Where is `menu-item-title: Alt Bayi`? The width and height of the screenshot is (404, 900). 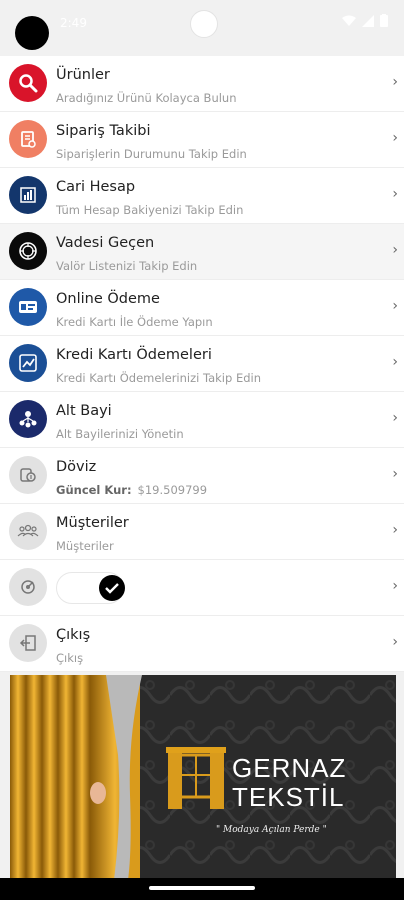
menu-item-title: Alt Bayi is located at coordinates (84, 411).